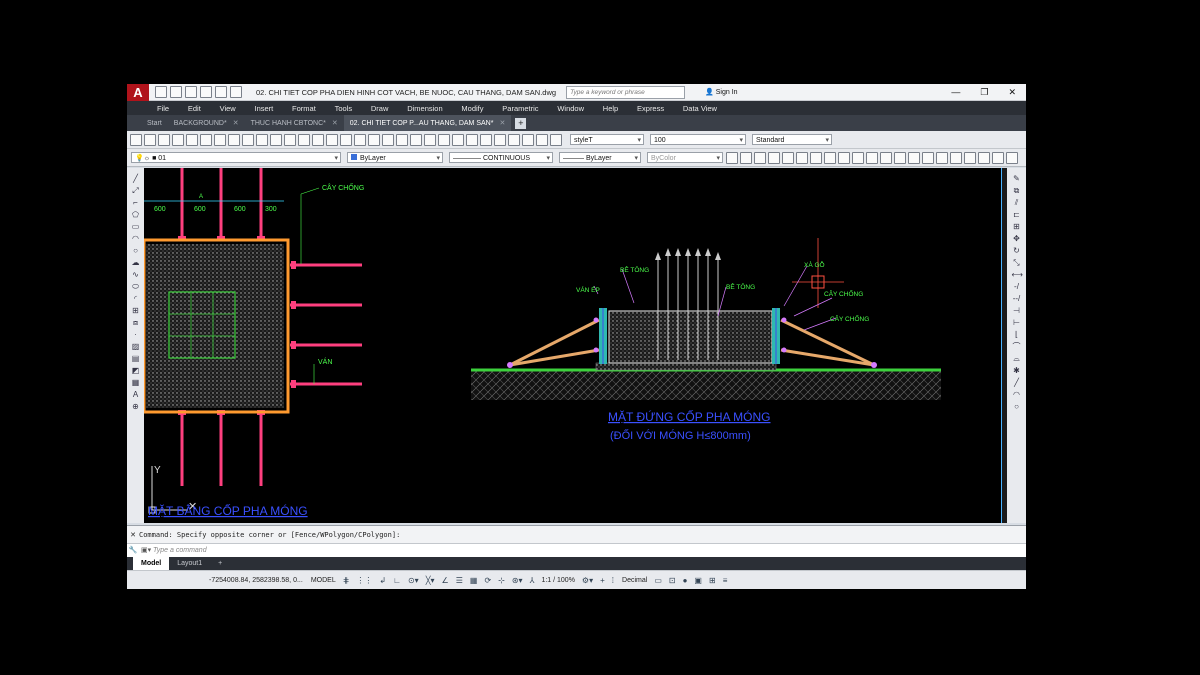 The height and width of the screenshot is (675, 1200). What do you see at coordinates (1017, 203) in the screenshot?
I see `mirror-icon: ⫽` at bounding box center [1017, 203].